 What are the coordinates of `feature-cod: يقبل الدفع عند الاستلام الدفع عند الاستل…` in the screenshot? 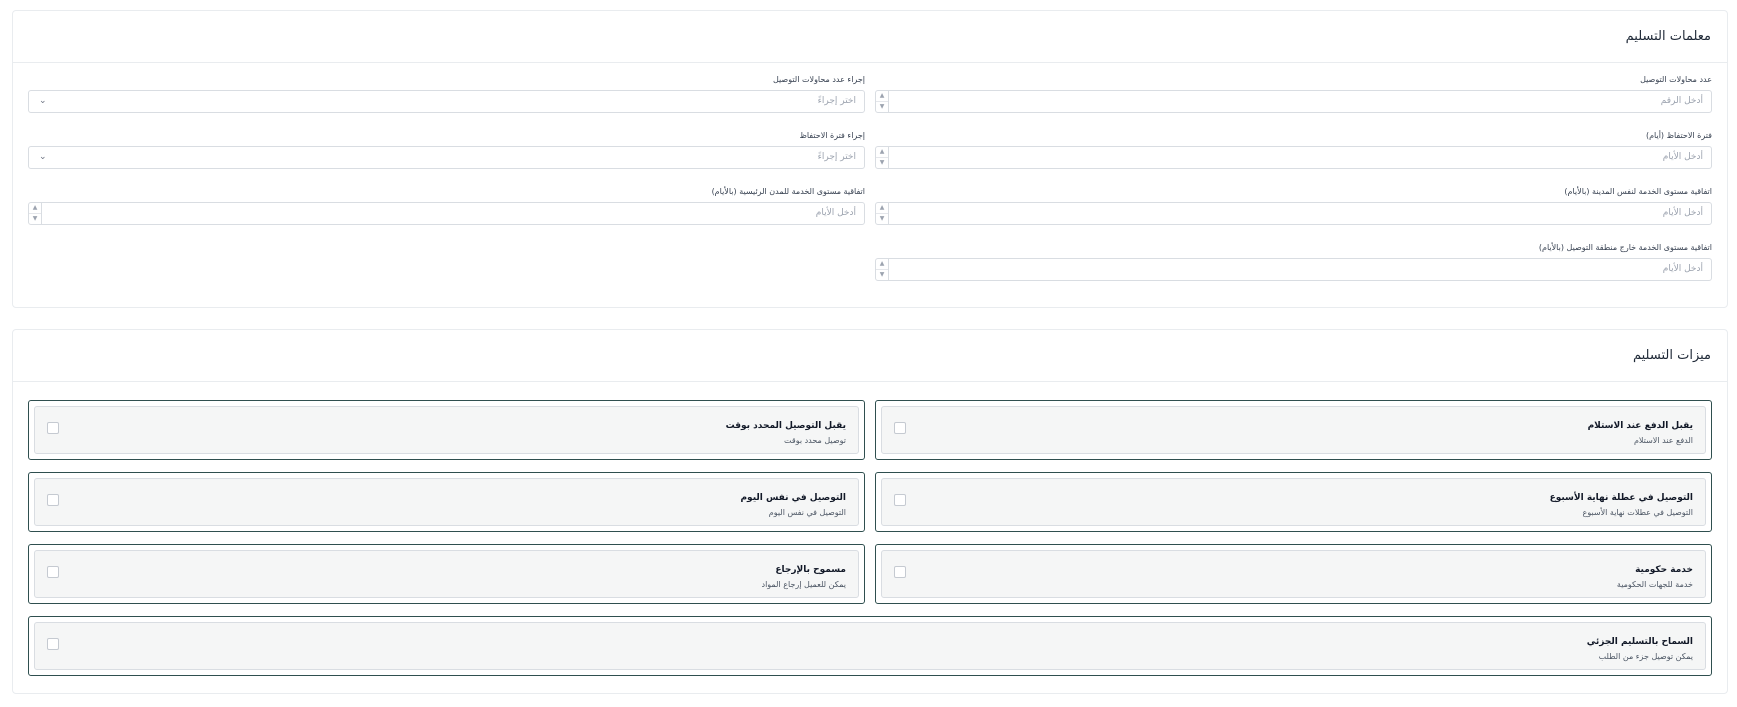 It's located at (1293, 430).